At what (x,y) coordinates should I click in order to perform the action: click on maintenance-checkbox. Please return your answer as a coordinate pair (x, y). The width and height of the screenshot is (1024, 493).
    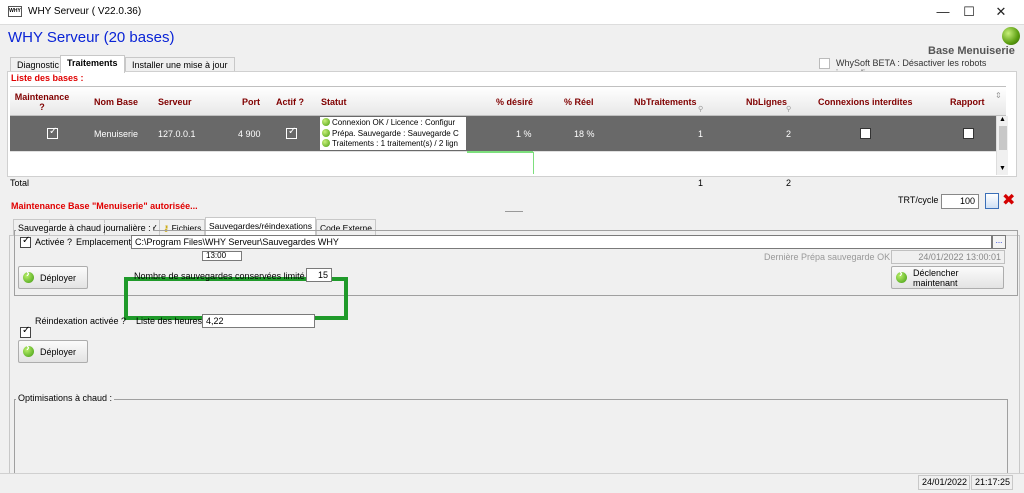
    Looking at the image, I should click on (52, 132).